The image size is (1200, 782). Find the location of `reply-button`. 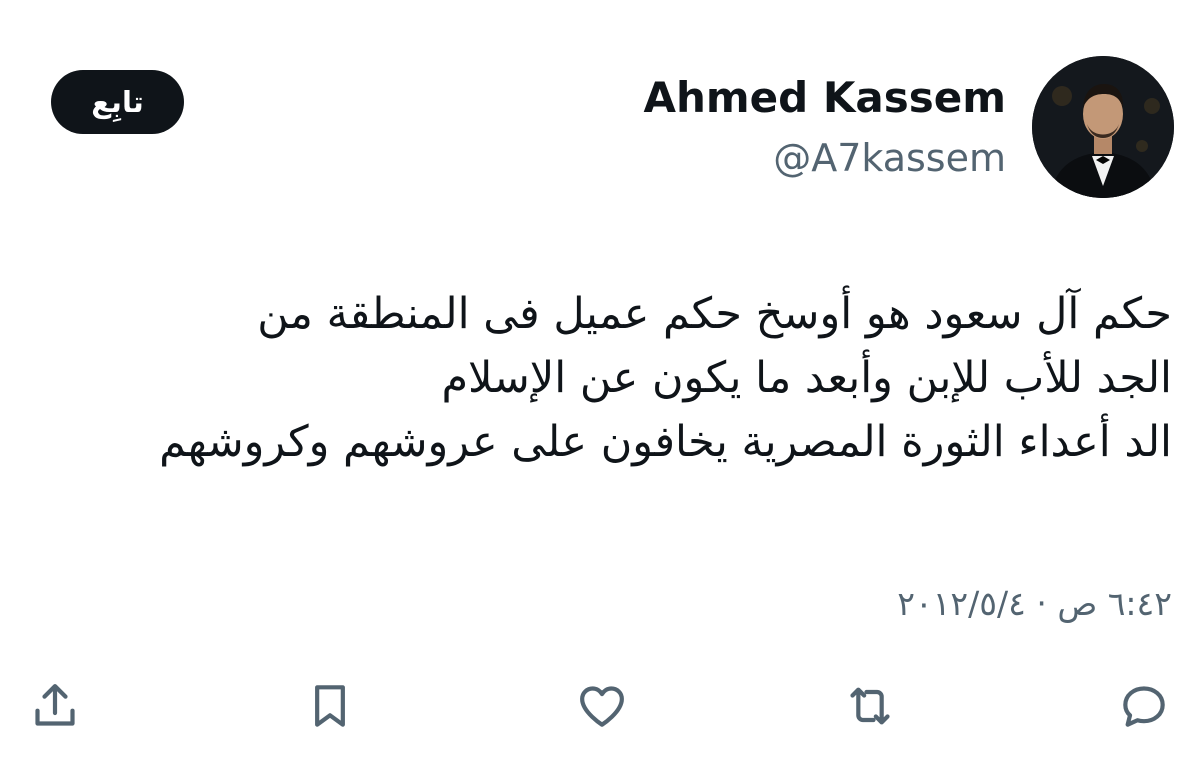

reply-button is located at coordinates (1144, 706).